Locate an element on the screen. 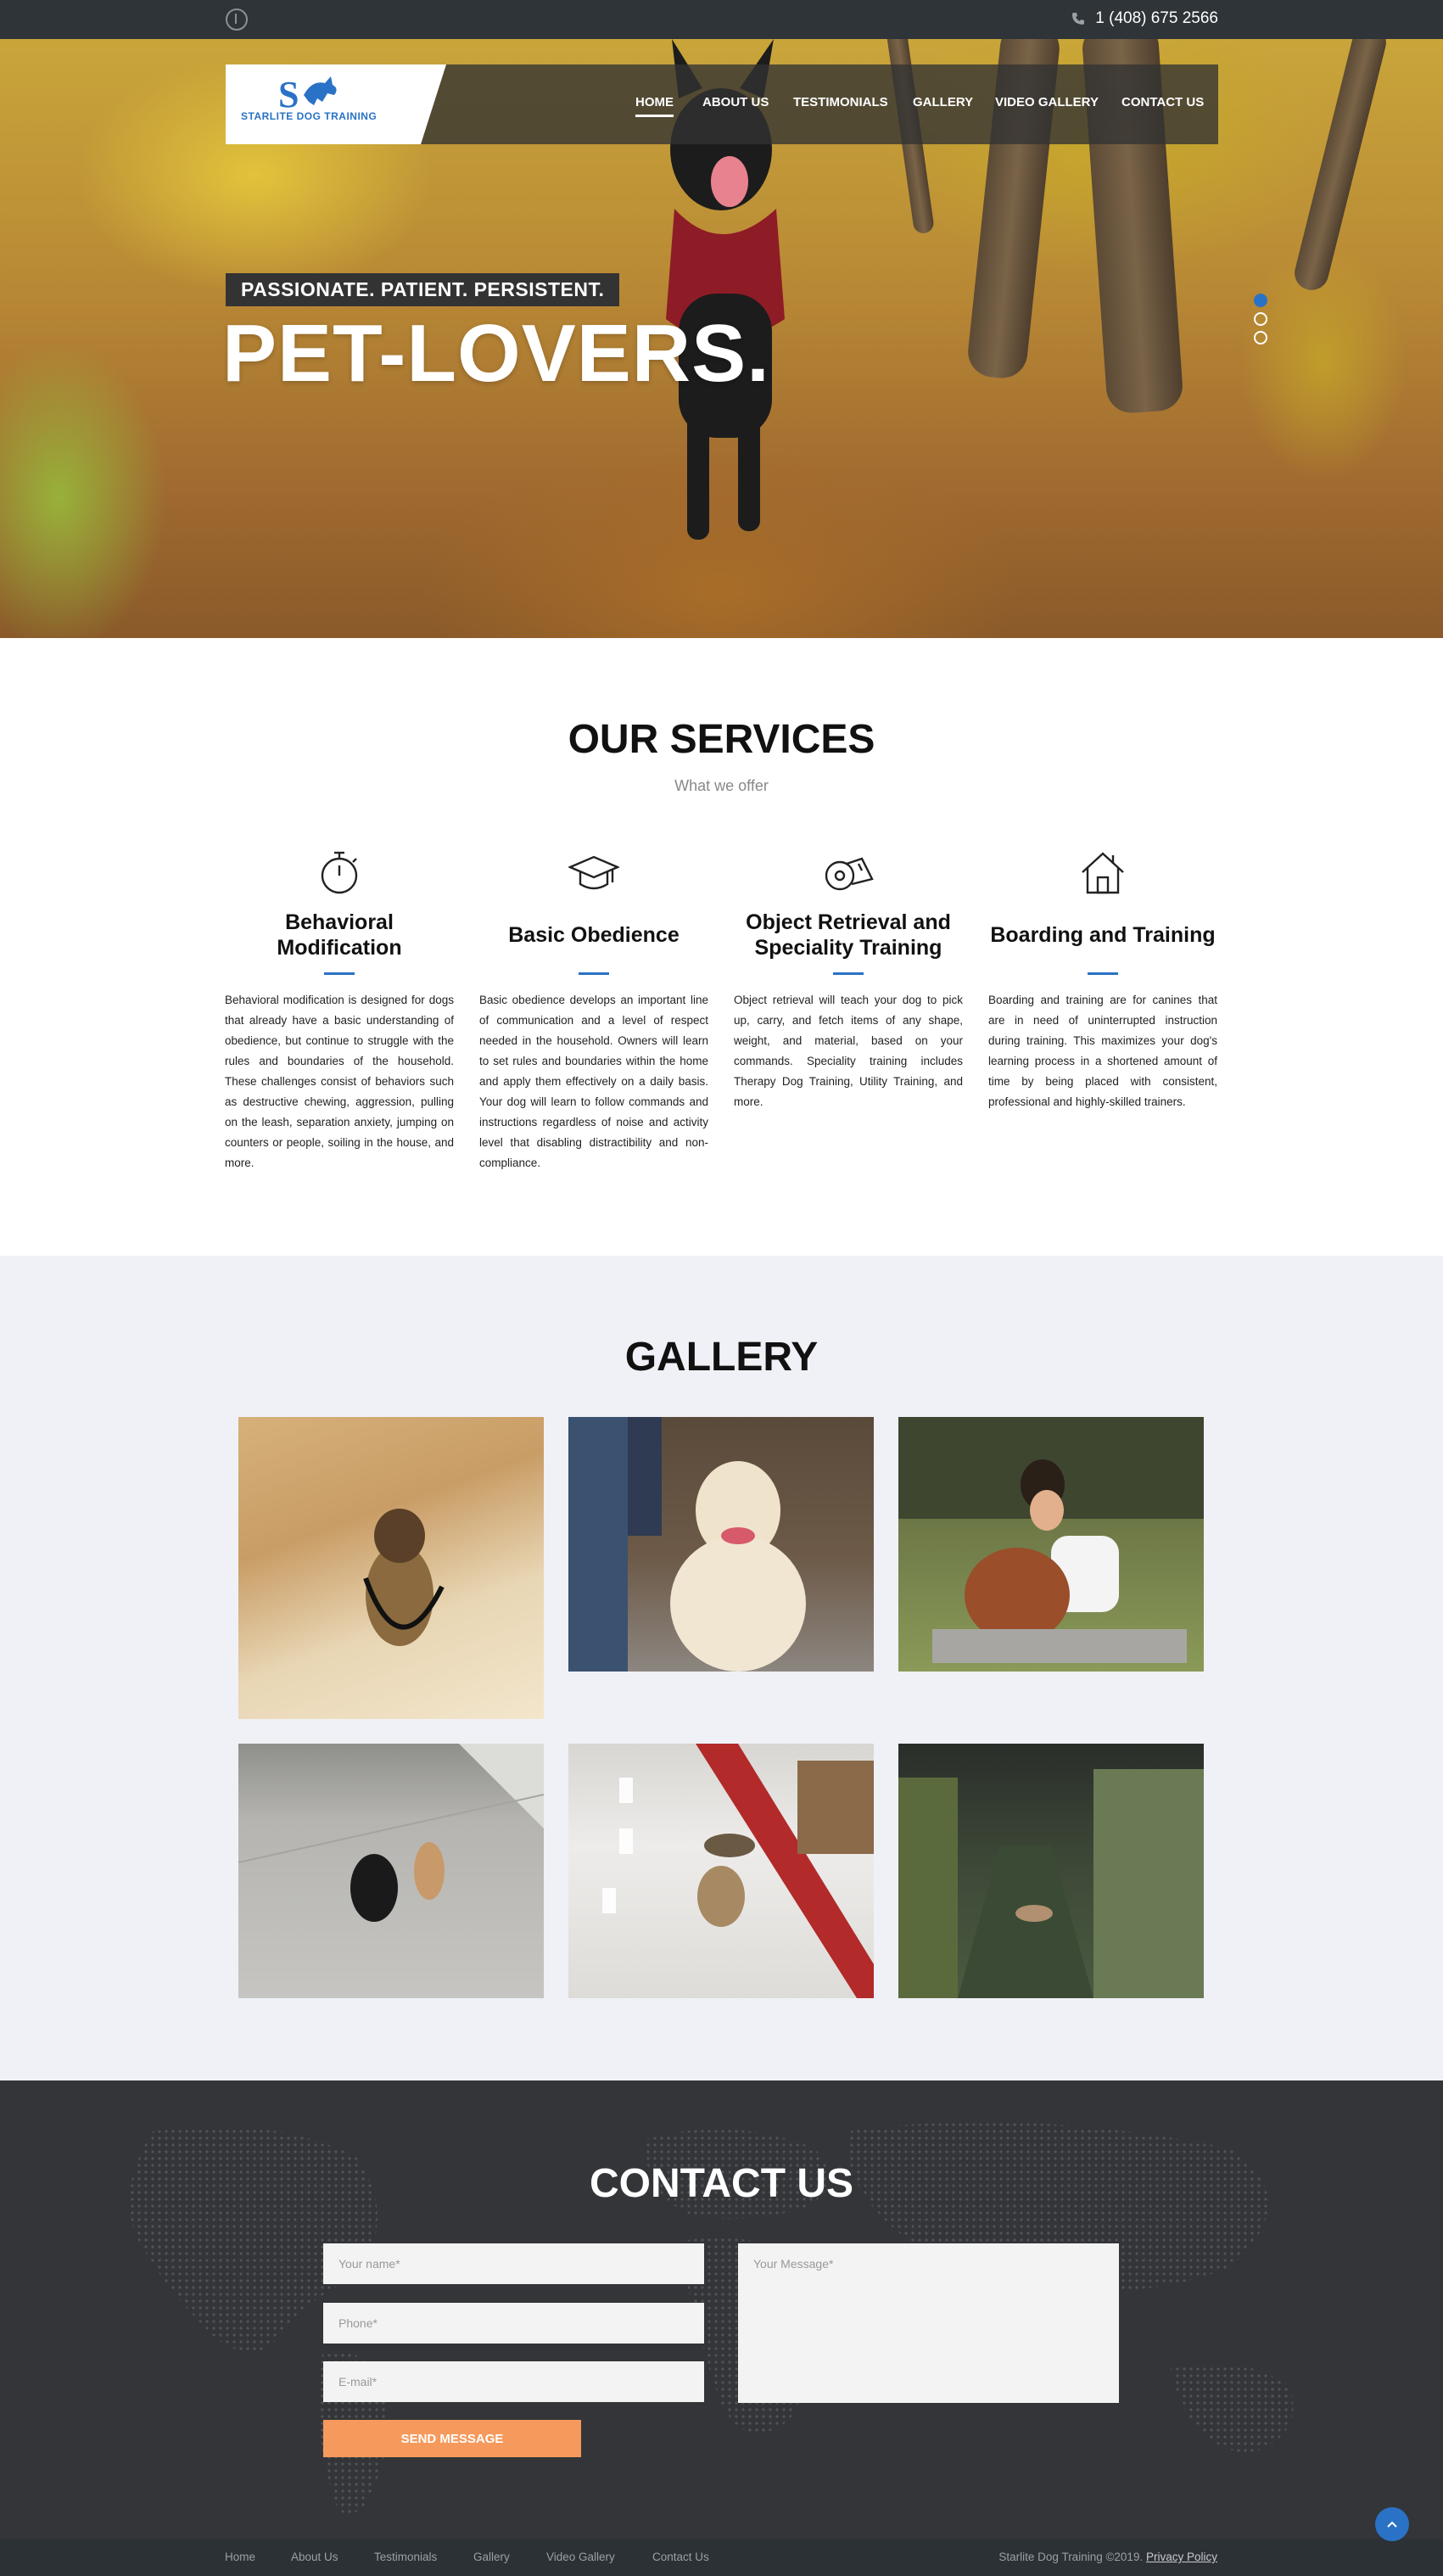 This screenshot has width=1443, height=2576. footer-link-contact-us: Contact Us is located at coordinates (680, 2557).